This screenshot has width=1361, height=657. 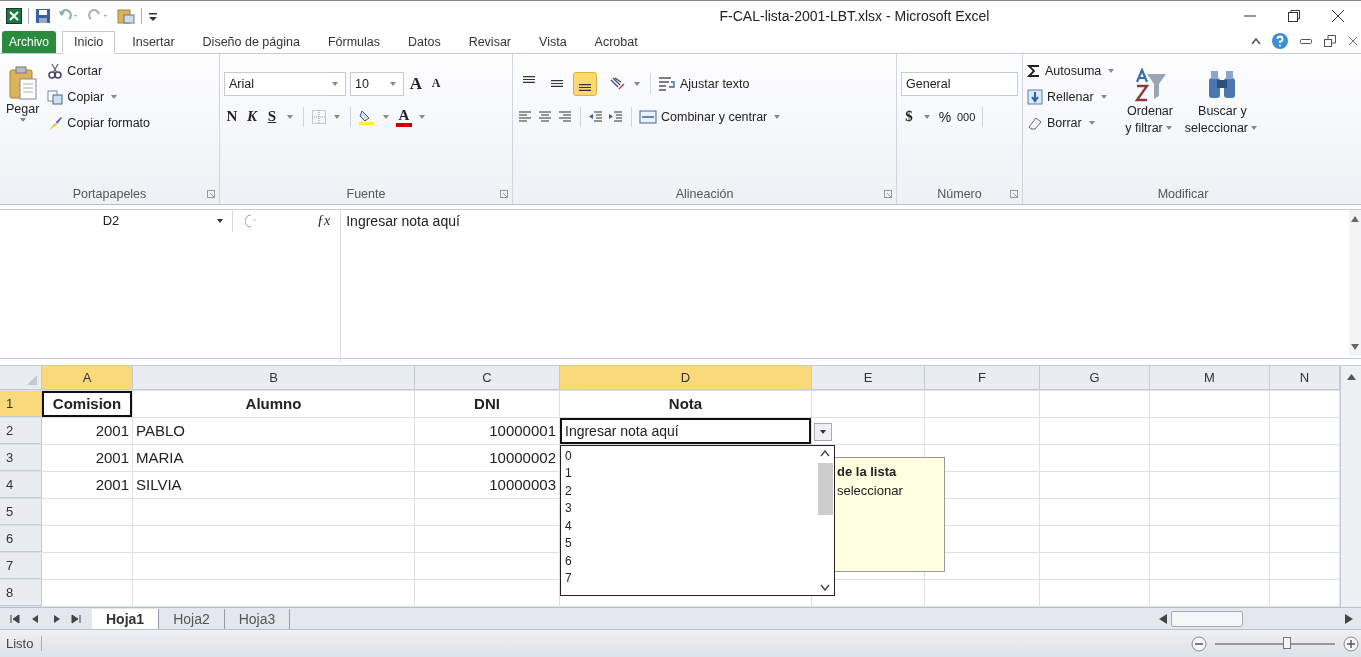 I want to click on list-option: 1, so click(x=688, y=474).